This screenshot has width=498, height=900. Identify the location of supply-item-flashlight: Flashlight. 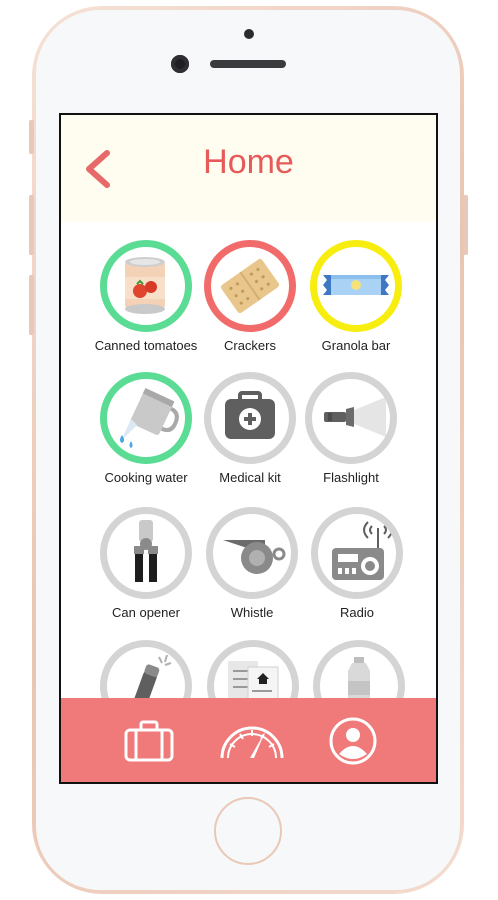
(351, 428).